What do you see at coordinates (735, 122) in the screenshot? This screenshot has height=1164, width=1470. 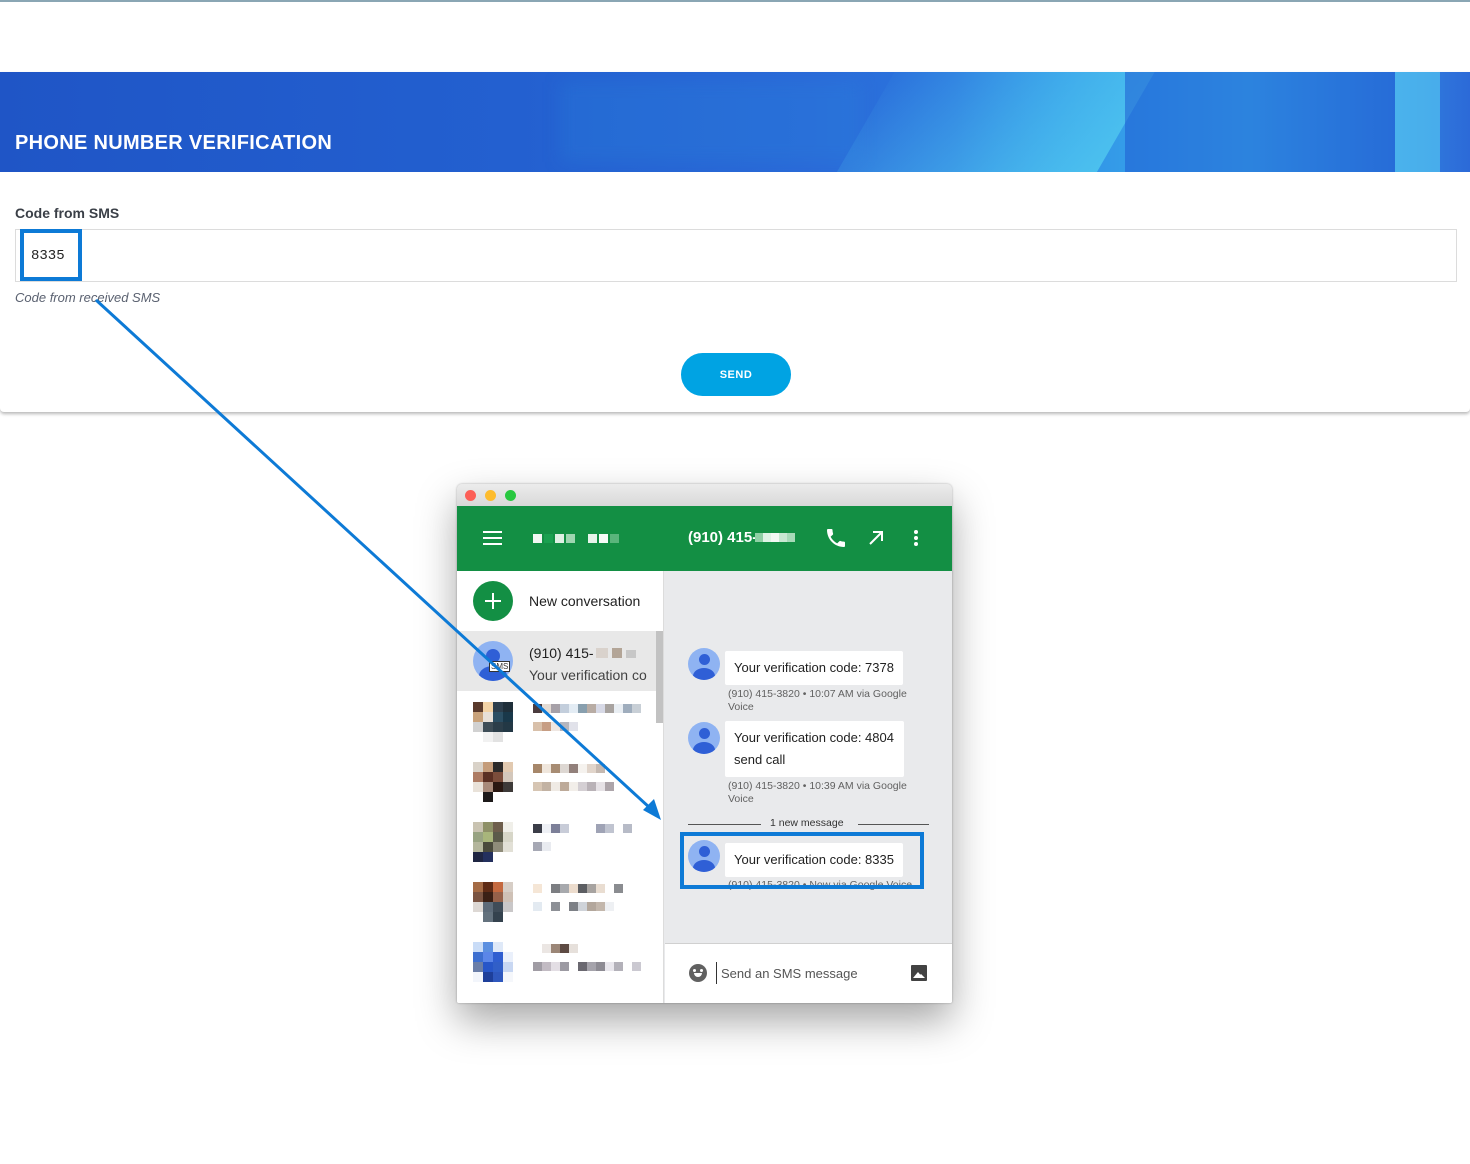 I see `header-banner: PHONE NUMBER VERIFICATION` at bounding box center [735, 122].